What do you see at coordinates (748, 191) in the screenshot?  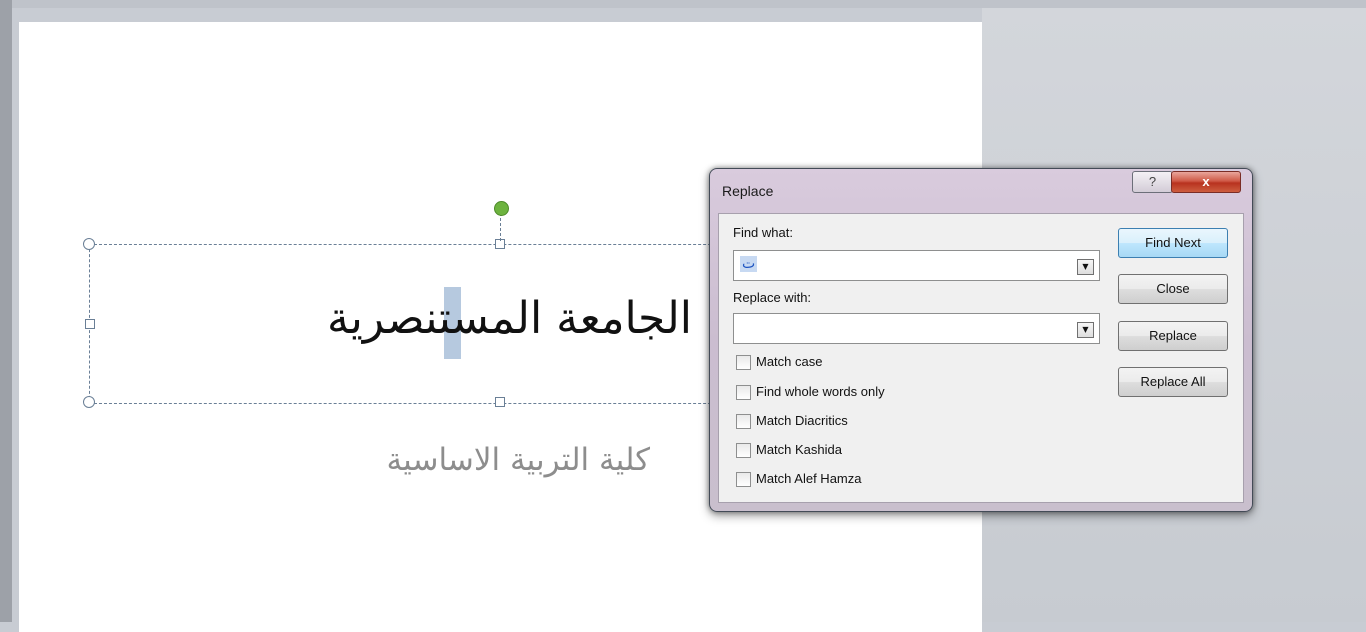 I see `dialog-title: Replace` at bounding box center [748, 191].